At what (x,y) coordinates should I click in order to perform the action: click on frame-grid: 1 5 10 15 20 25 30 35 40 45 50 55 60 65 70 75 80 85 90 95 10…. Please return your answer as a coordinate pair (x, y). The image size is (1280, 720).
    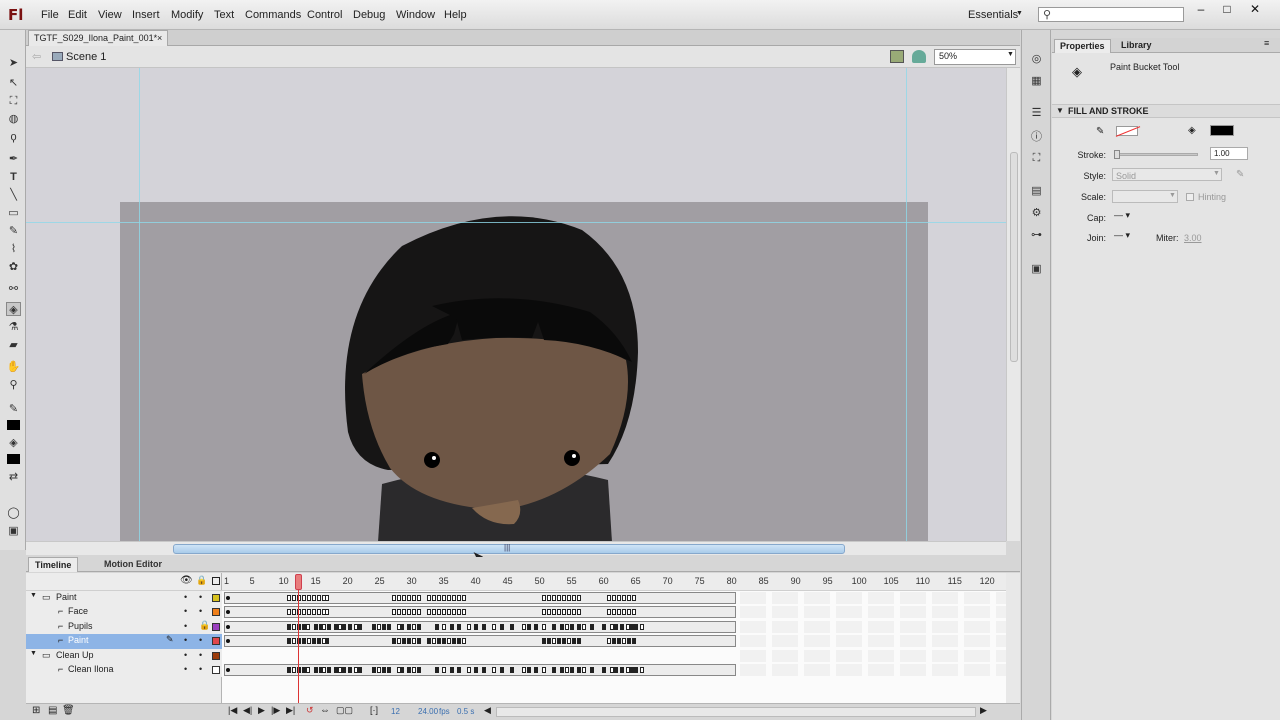
    Looking at the image, I should click on (614, 638).